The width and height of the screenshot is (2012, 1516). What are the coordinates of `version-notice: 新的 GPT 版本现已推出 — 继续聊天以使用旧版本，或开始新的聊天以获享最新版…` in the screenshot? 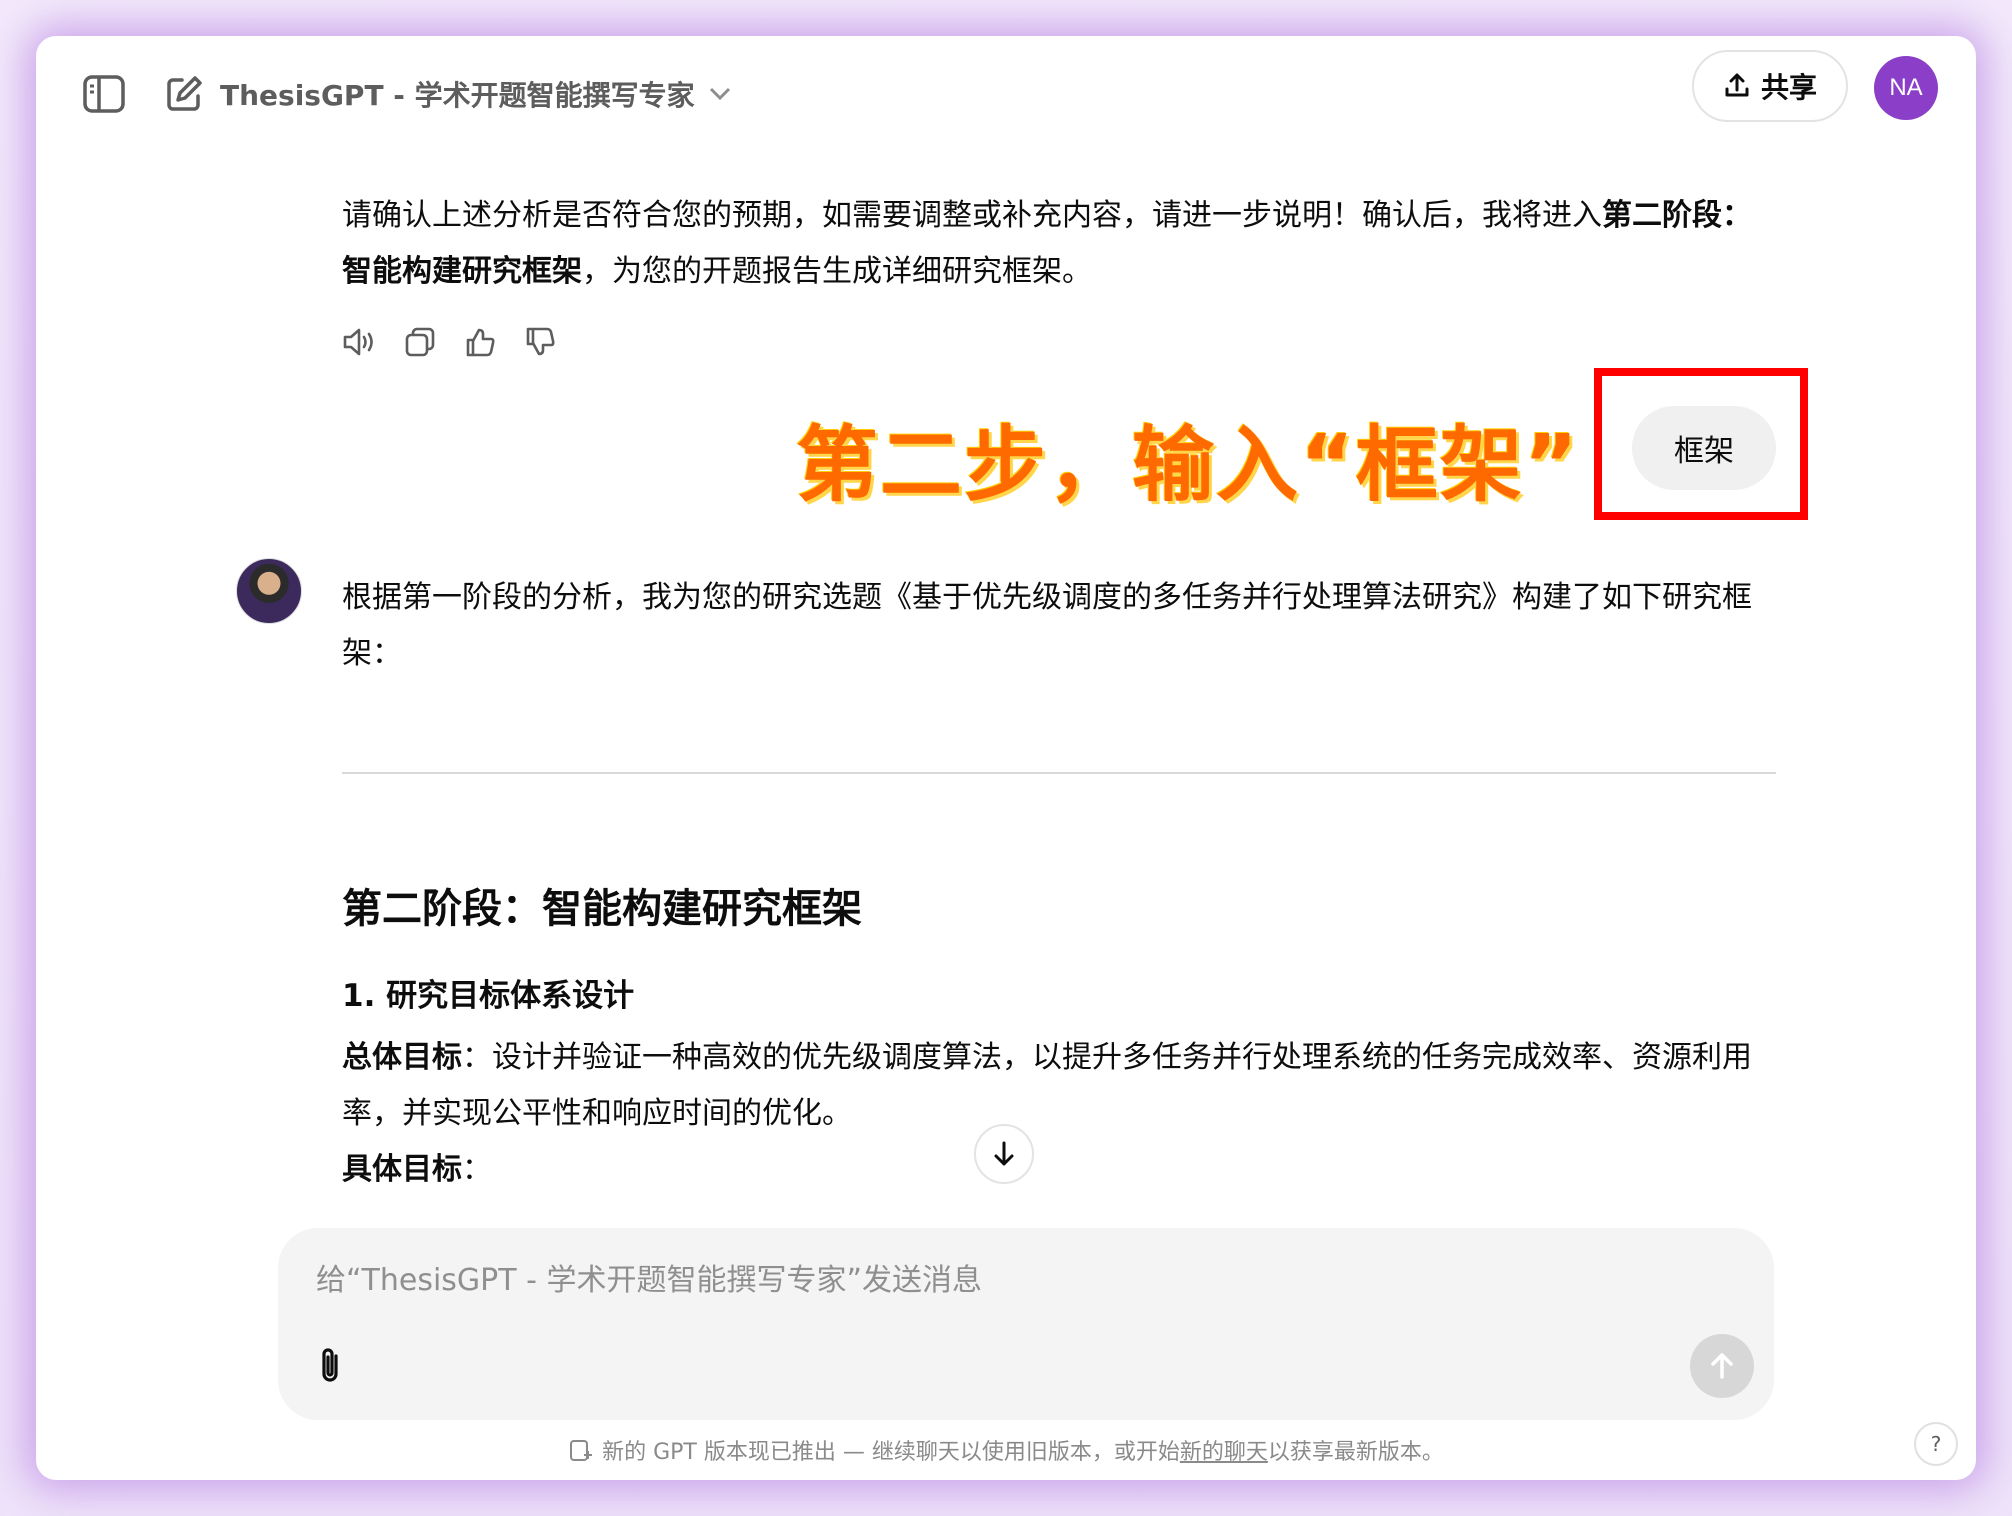 It's located at (1006, 1450).